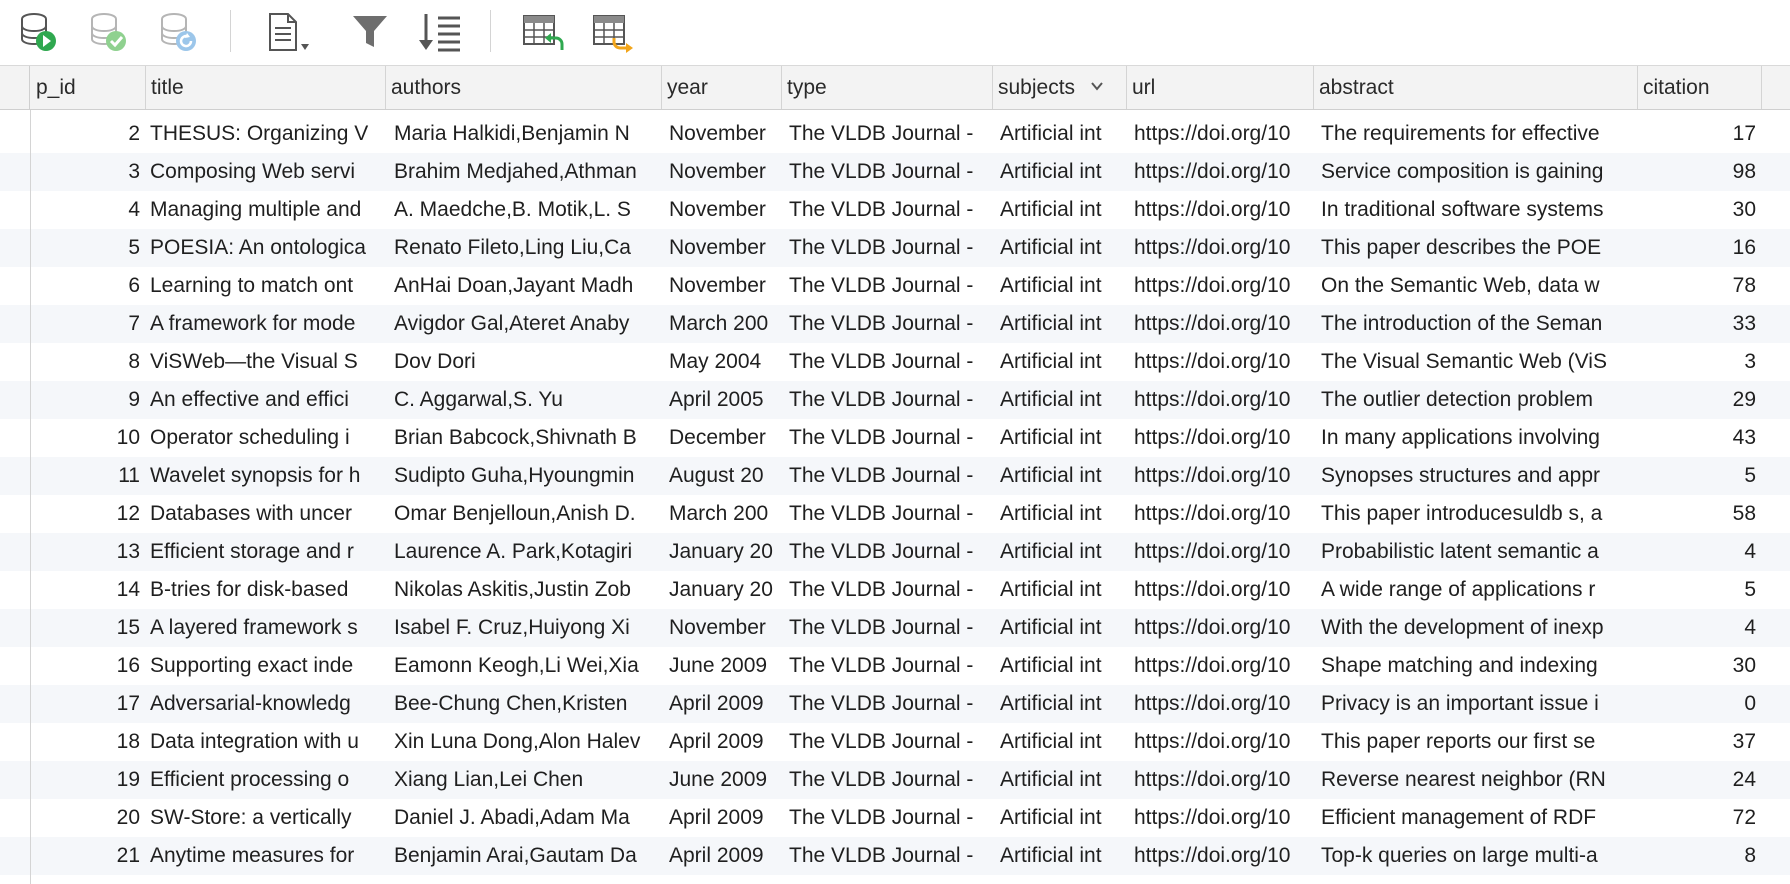 This screenshot has width=1790, height=884. I want to click on cell-abstract: The outlier detection problem, so click(1477, 400).